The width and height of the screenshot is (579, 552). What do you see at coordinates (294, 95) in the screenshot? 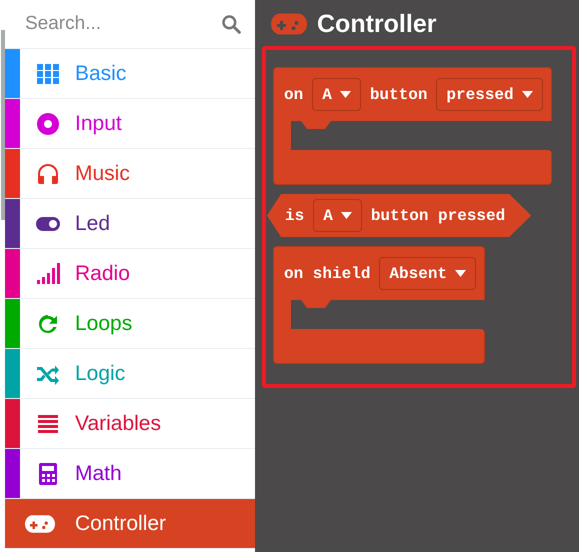
I see `block-label: on` at bounding box center [294, 95].